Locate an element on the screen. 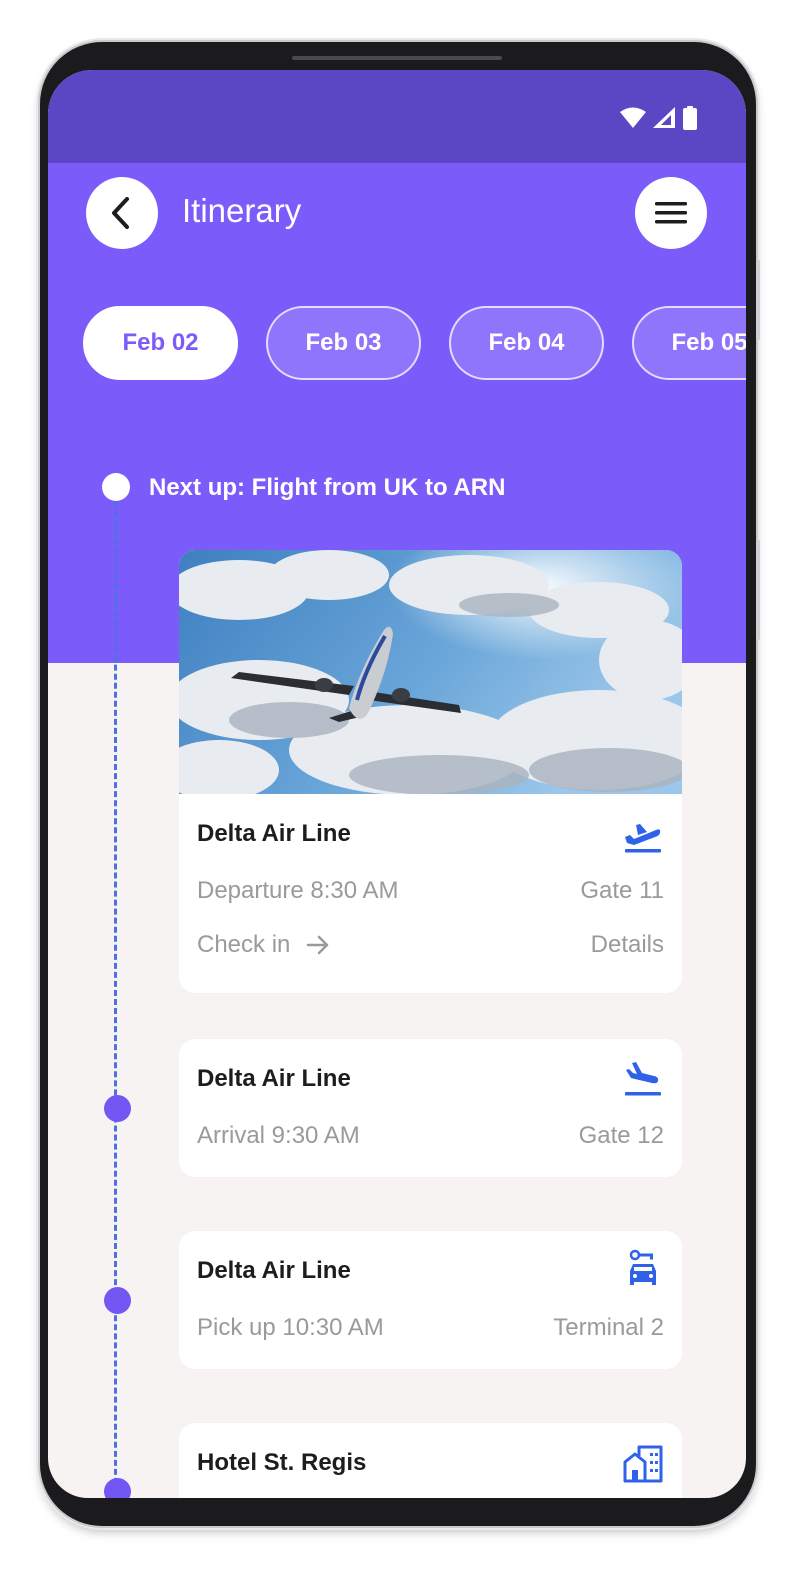 The image size is (800, 1580). arrival-time: Arrival 9:30 AM is located at coordinates (278, 1135).